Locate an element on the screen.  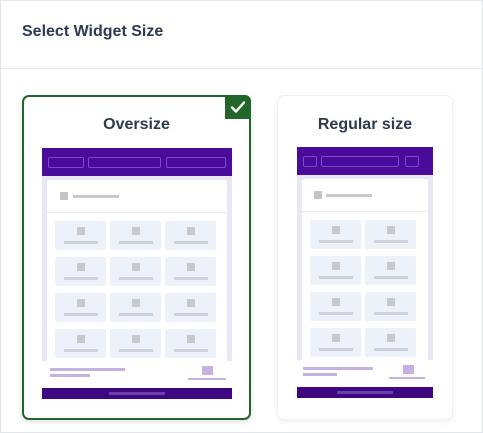
preview-body is located at coordinates (365, 275).